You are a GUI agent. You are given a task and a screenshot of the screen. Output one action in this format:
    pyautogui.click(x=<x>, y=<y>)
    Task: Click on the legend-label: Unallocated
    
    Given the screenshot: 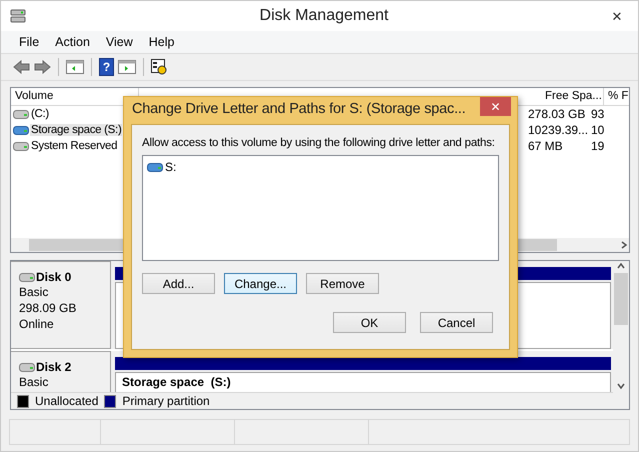 What is the action you would take?
    pyautogui.click(x=66, y=401)
    